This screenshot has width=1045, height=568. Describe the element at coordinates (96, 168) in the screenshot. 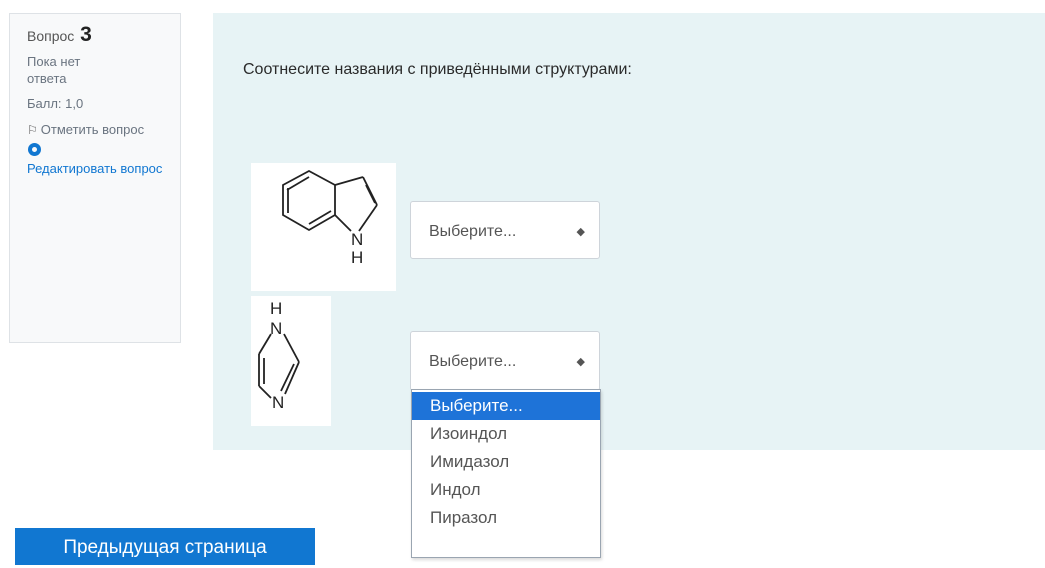

I see `edit-question-link: Редактировать вопрос` at that location.